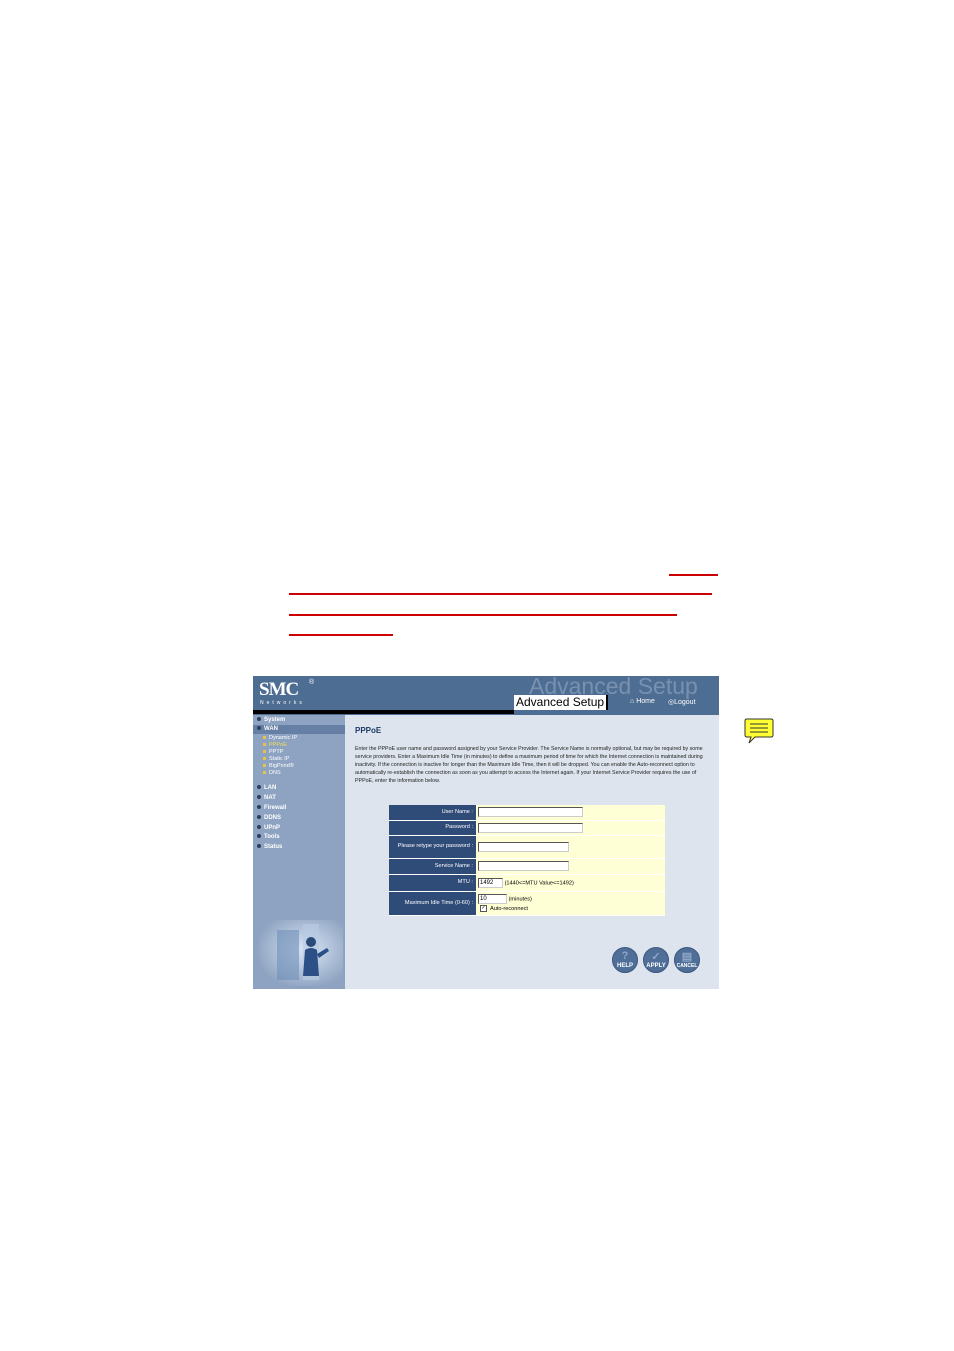  Describe the element at coordinates (632, 701) in the screenshot. I see `home-icon: ⌂` at that location.